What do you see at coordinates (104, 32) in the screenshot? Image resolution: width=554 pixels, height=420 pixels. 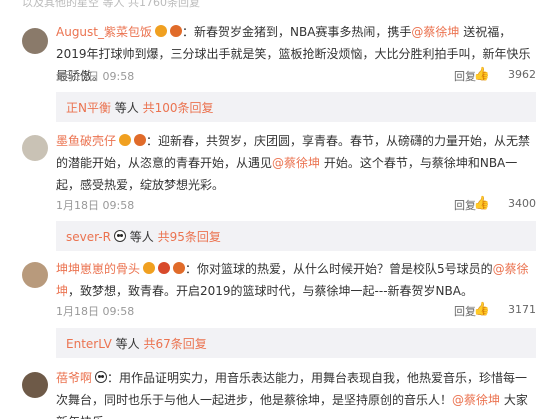 I see `username-link: August_紫菜包饭` at bounding box center [104, 32].